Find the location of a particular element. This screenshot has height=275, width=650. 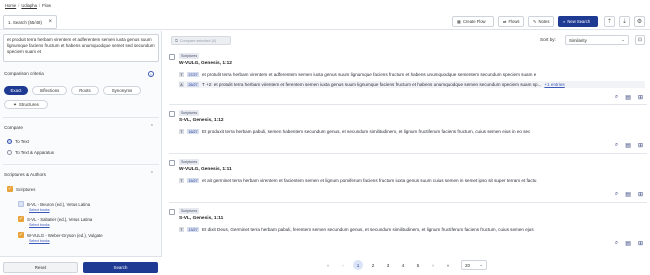

close-icon: × is located at coordinates (50, 22).